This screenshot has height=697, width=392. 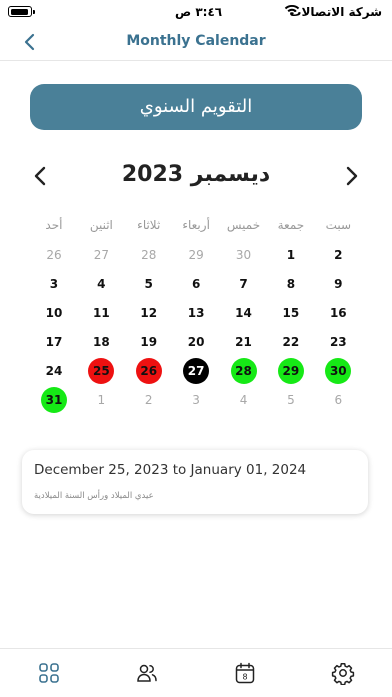 I want to click on calendar-day: 31, so click(x=53, y=399).